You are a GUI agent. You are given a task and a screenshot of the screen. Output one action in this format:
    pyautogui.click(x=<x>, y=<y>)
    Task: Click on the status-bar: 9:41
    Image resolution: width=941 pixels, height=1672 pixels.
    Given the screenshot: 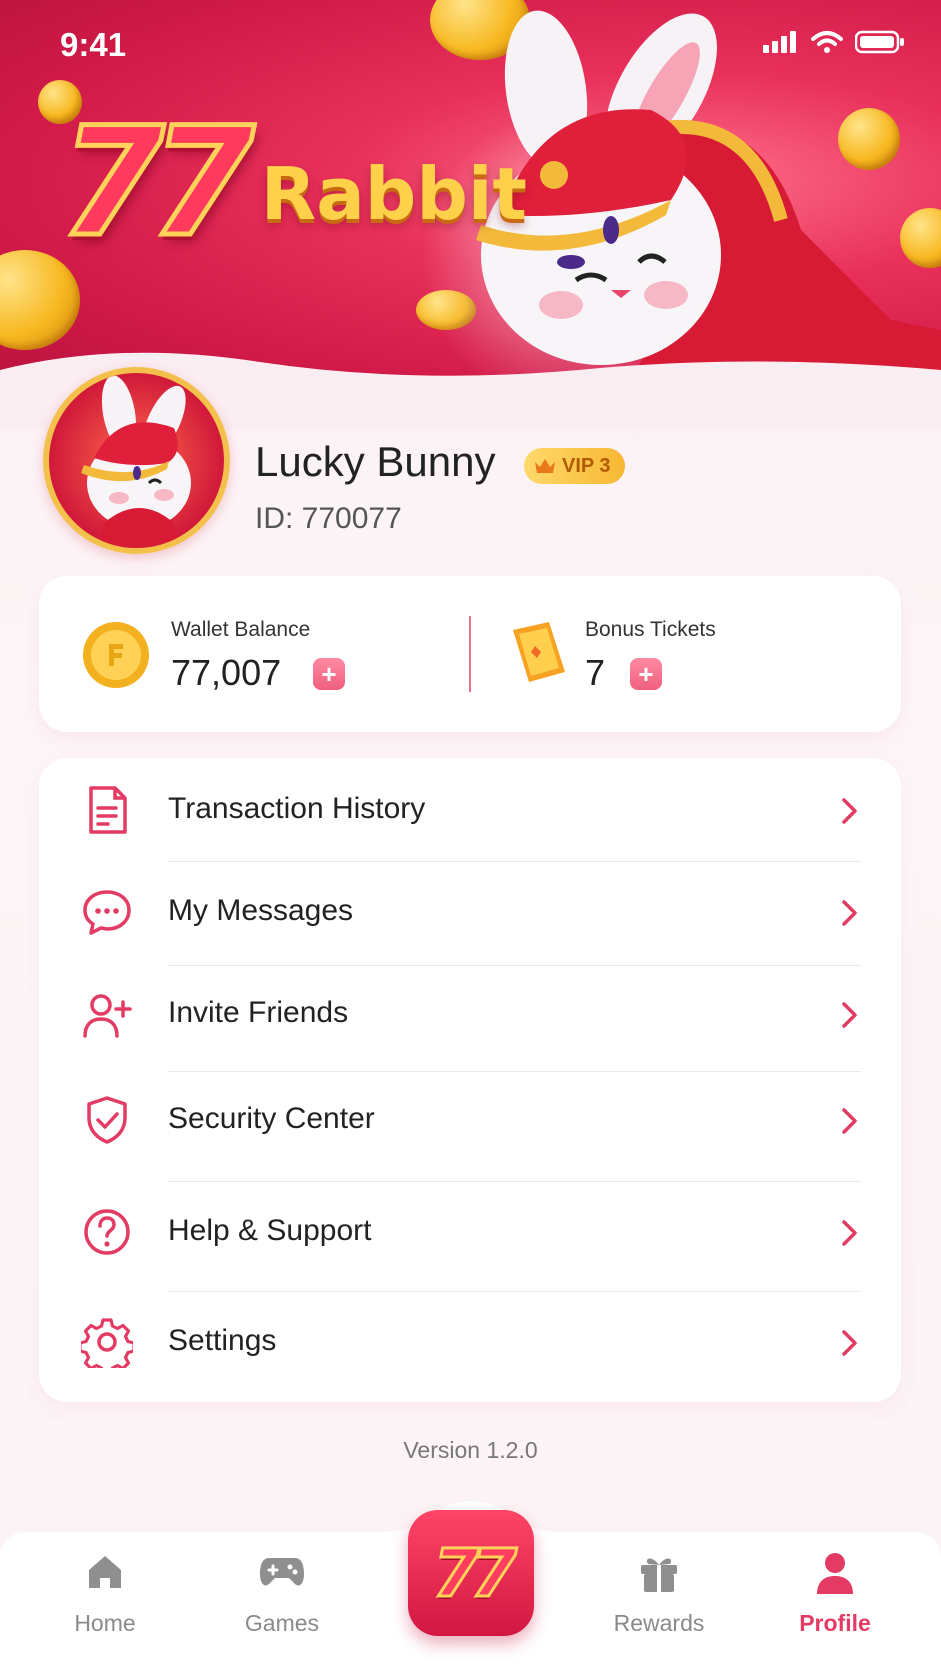 What is the action you would take?
    pyautogui.click(x=470, y=45)
    